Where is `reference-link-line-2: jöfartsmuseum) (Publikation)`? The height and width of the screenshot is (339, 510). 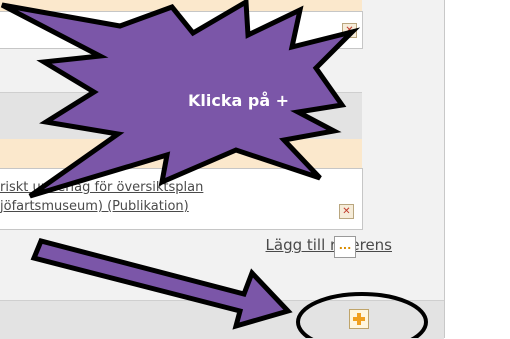
reference-link-line-2: jöfartsmuseum) (Publikation) is located at coordinates (94, 206).